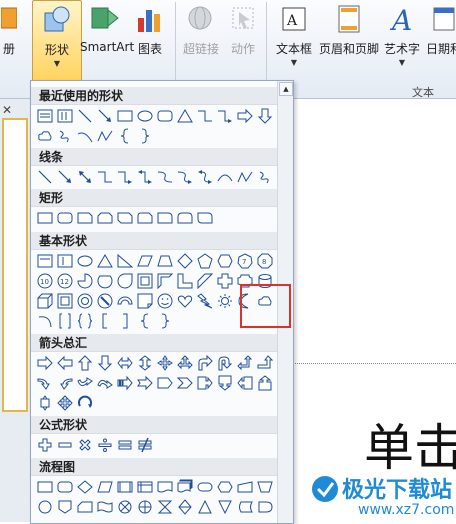  What do you see at coordinates (85, 383) in the screenshot?
I see `curved-up-arrow-shape-icon` at bounding box center [85, 383].